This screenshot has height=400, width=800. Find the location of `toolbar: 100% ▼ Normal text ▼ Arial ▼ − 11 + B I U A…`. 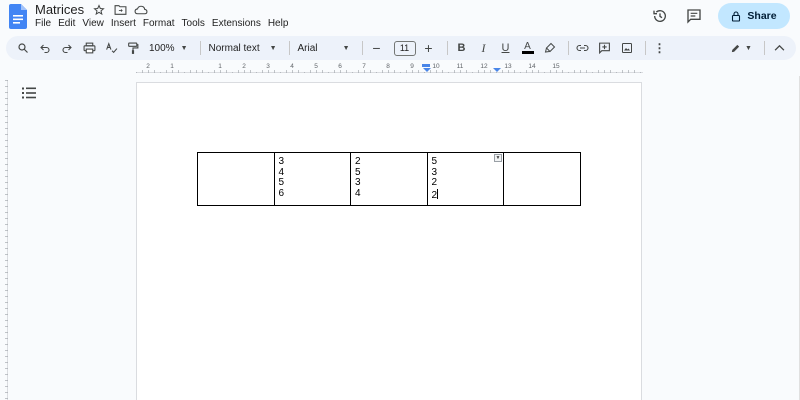

toolbar: 100% ▼ Normal text ▼ Arial ▼ − 11 + B I U A… is located at coordinates (401, 48).